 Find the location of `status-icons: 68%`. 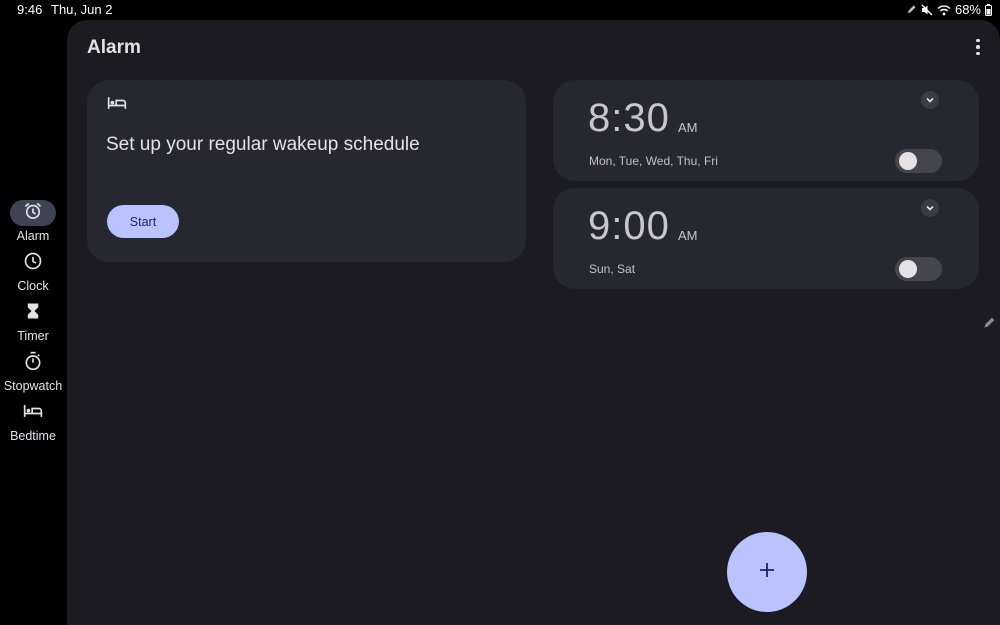

status-icons: 68% is located at coordinates (949, 9).